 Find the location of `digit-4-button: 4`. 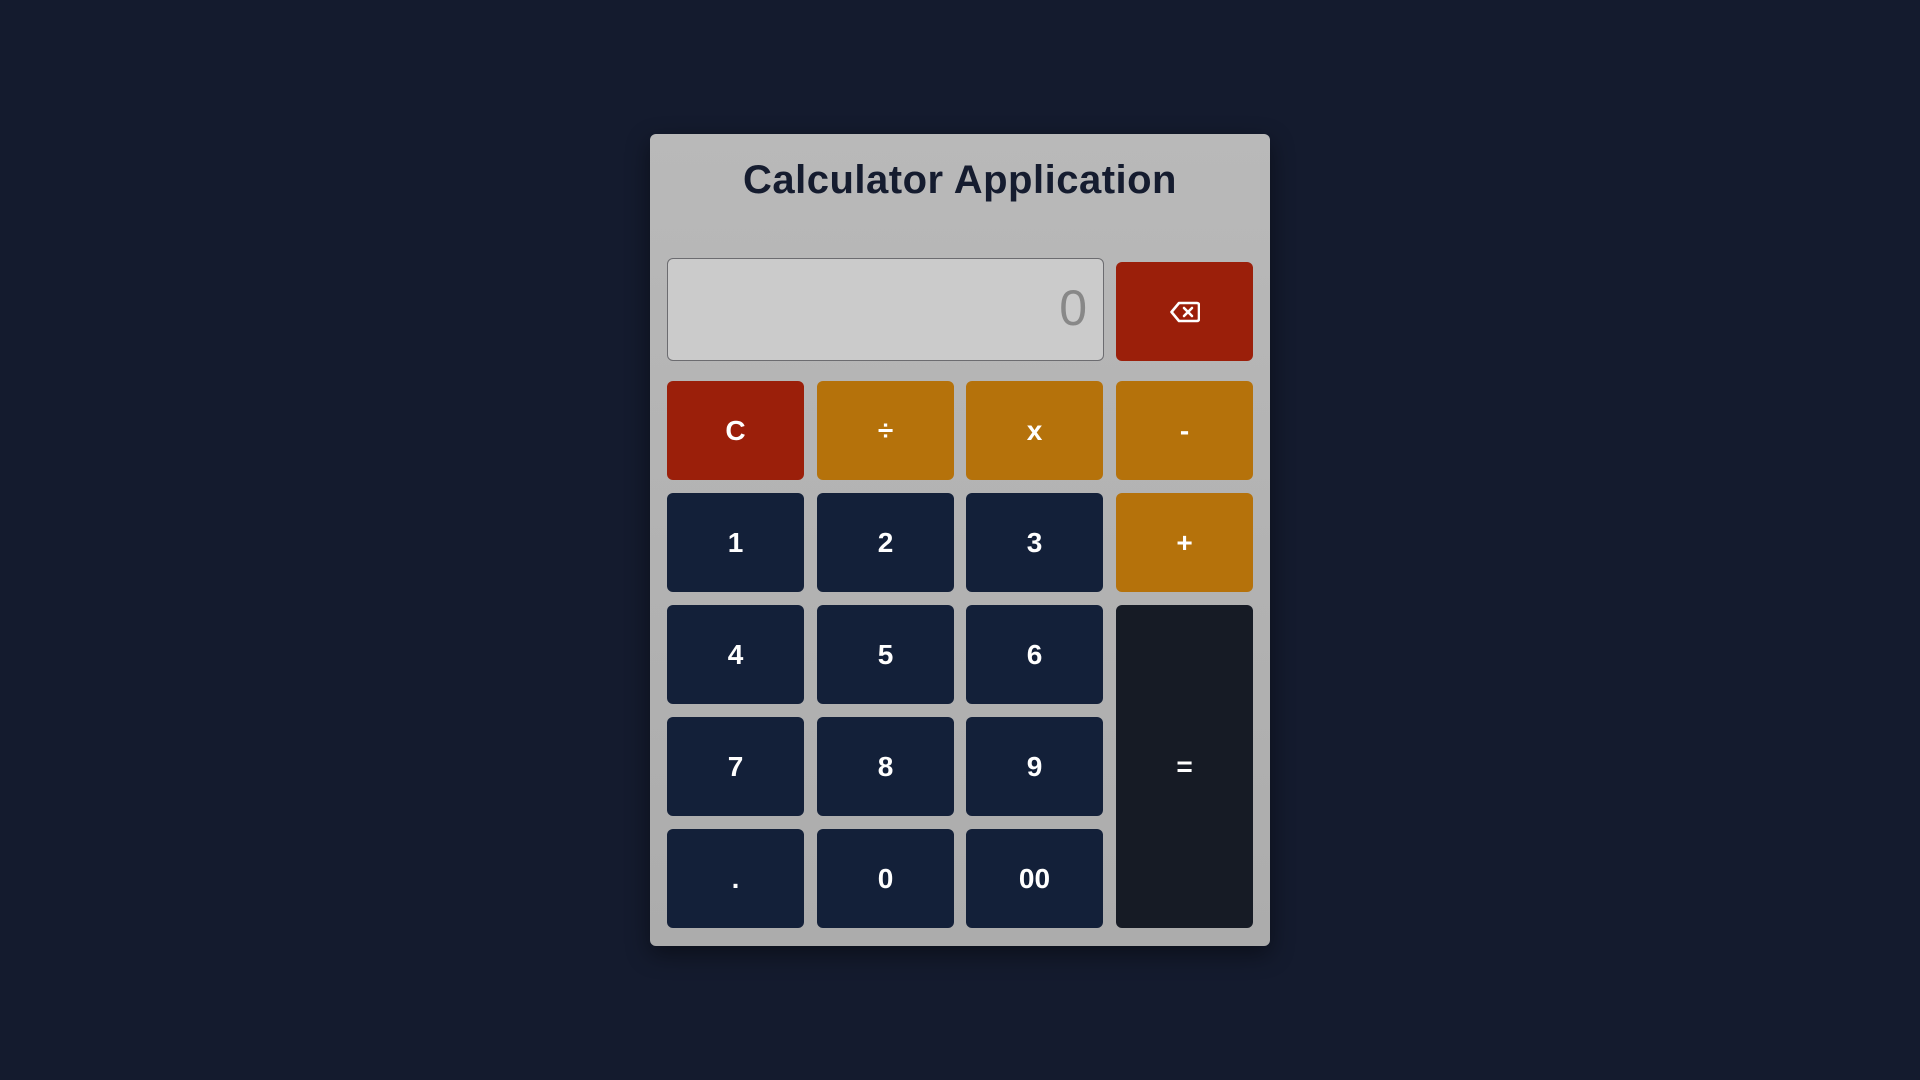

digit-4-button: 4 is located at coordinates (735, 654).